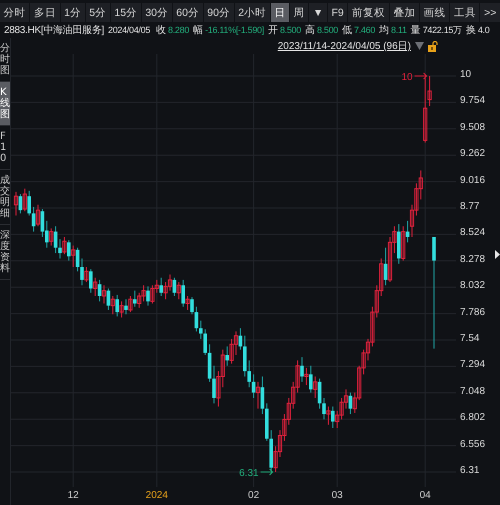 This screenshot has width=500, height=505. I want to click on toolbar-button: 叠加, so click(404, 12).